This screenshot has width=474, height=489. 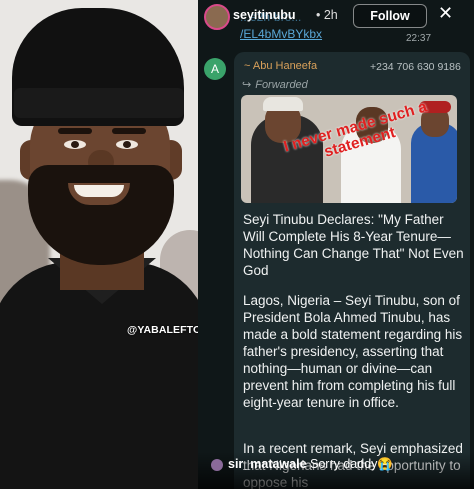 I want to click on sender-name: ~ Abu Haneefa, so click(x=281, y=66).